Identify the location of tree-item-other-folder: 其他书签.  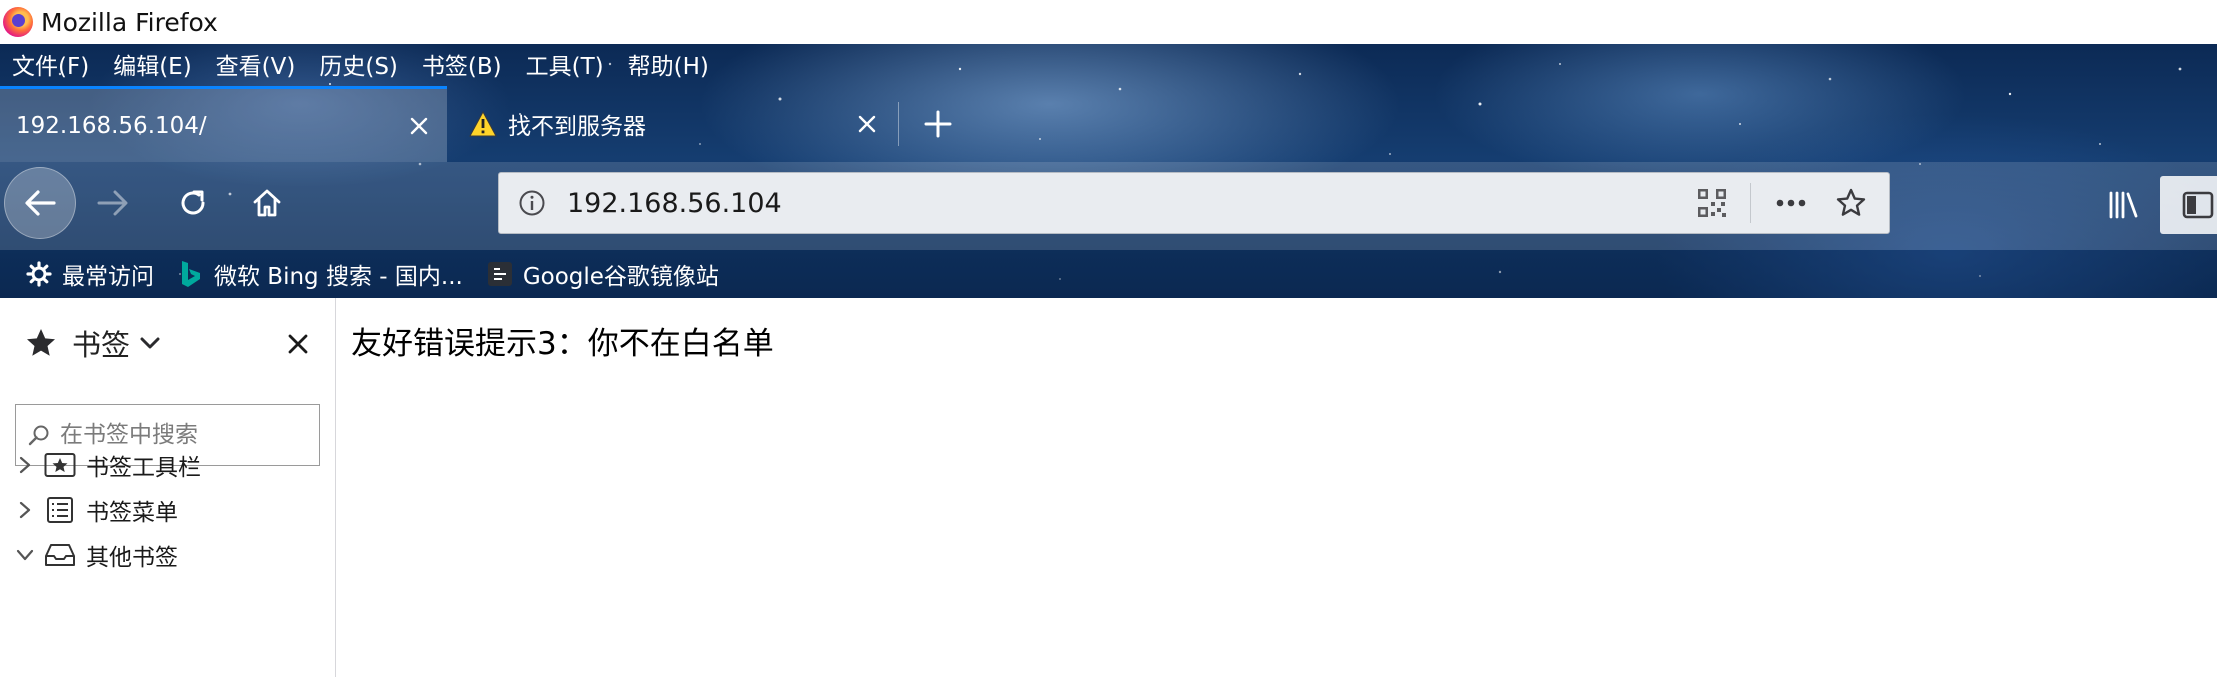
(168, 555).